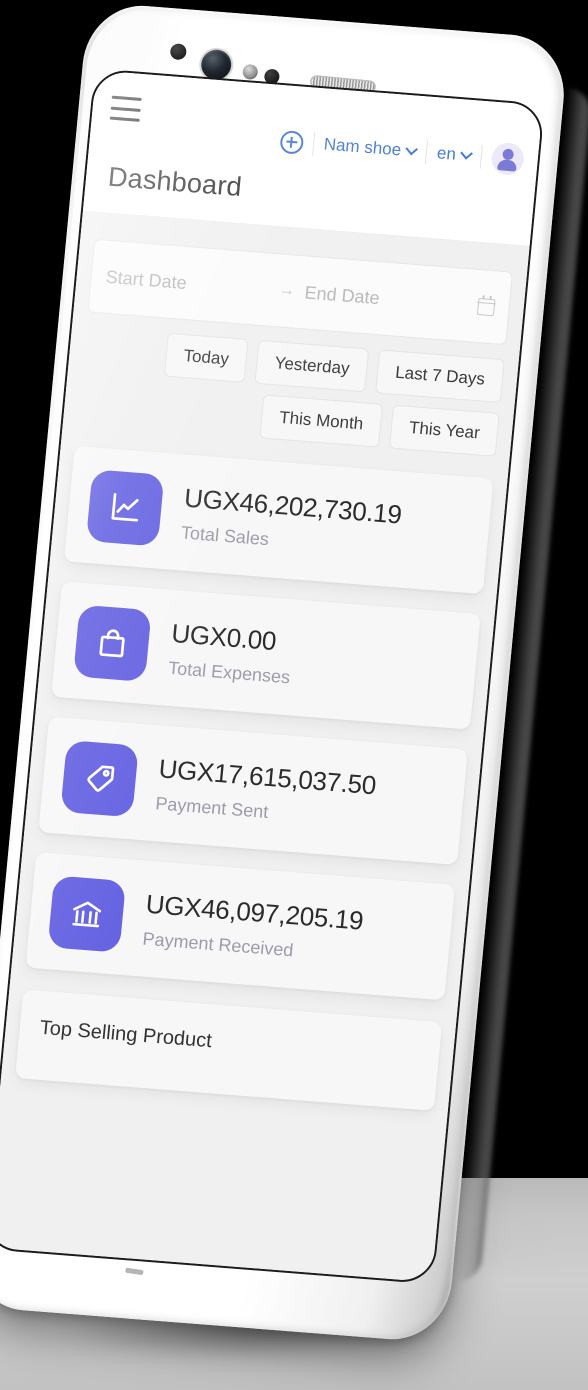 The width and height of the screenshot is (588, 1390). Describe the element at coordinates (508, 159) in the screenshot. I see `user-avatar-icon` at that location.